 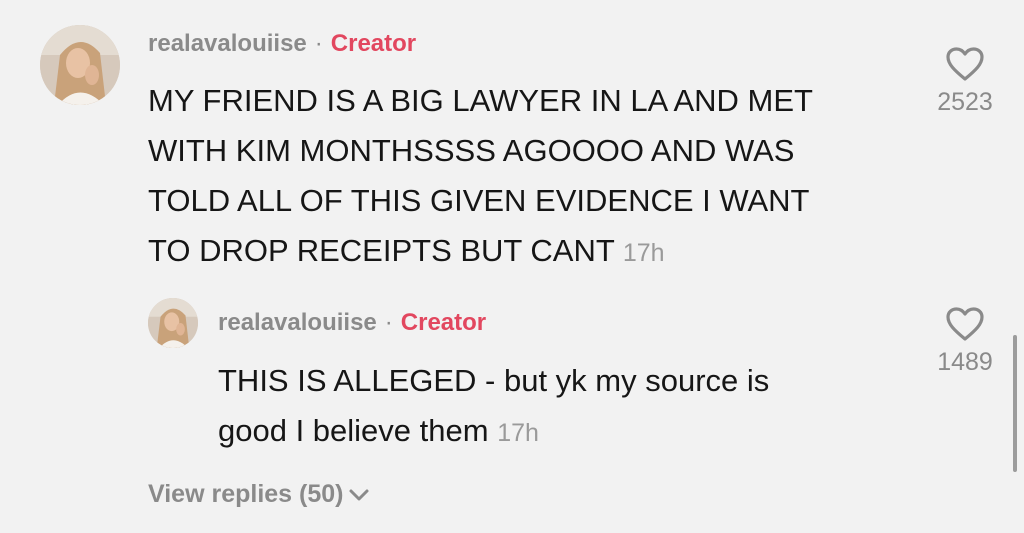 I want to click on comment-line: TOLD ALL OF THIS GIVEN EVIDENCE I WANT, so click(x=479, y=200).